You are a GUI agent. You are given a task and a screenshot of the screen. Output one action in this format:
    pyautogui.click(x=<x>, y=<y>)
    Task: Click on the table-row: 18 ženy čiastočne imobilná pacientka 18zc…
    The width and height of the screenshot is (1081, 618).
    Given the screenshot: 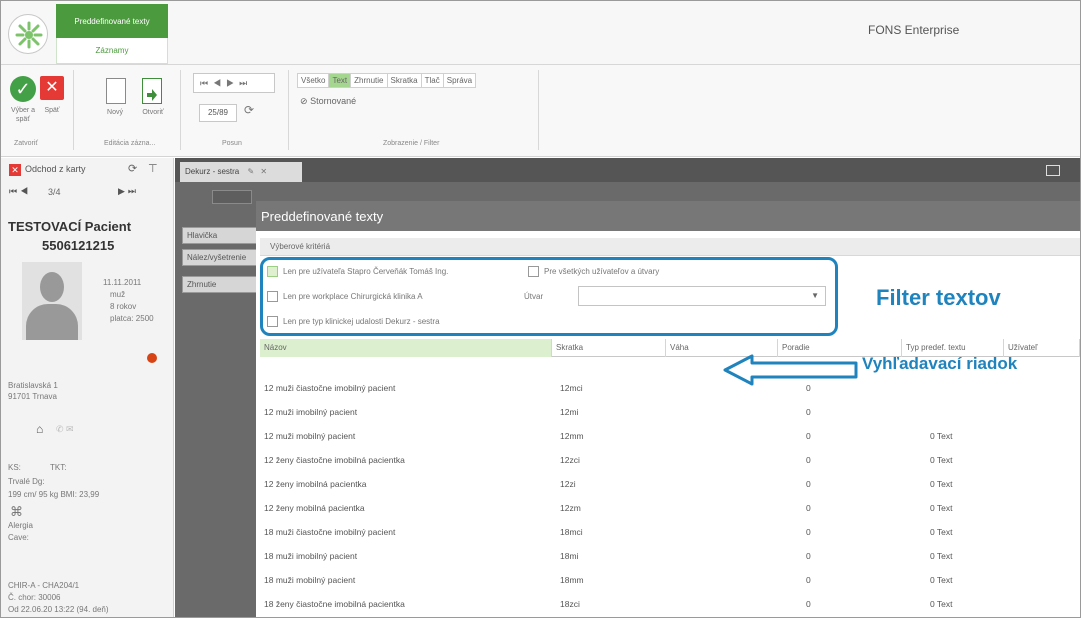 What is the action you would take?
    pyautogui.click(x=670, y=604)
    